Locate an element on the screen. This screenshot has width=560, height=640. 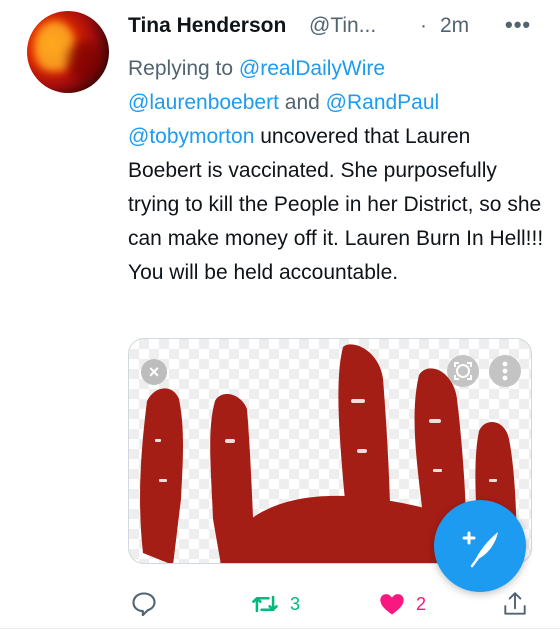
avatar is located at coordinates (68, 52).